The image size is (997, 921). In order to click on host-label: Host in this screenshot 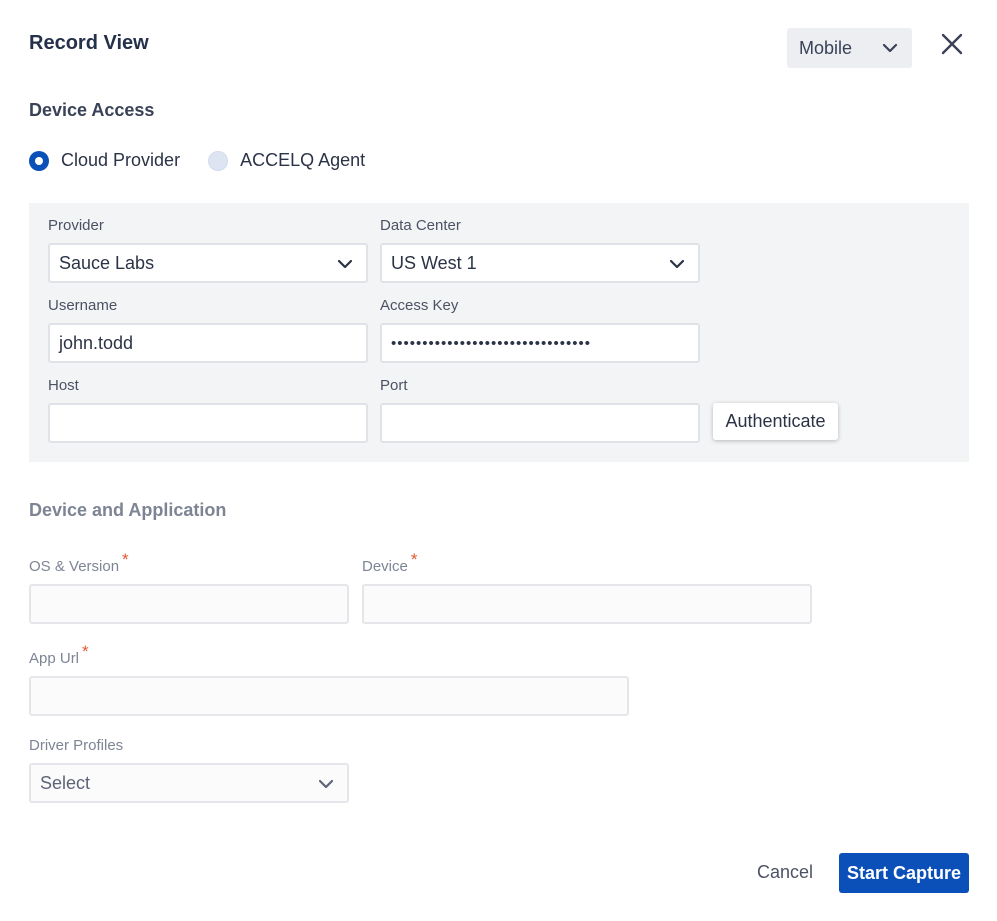, I will do `click(63, 385)`.